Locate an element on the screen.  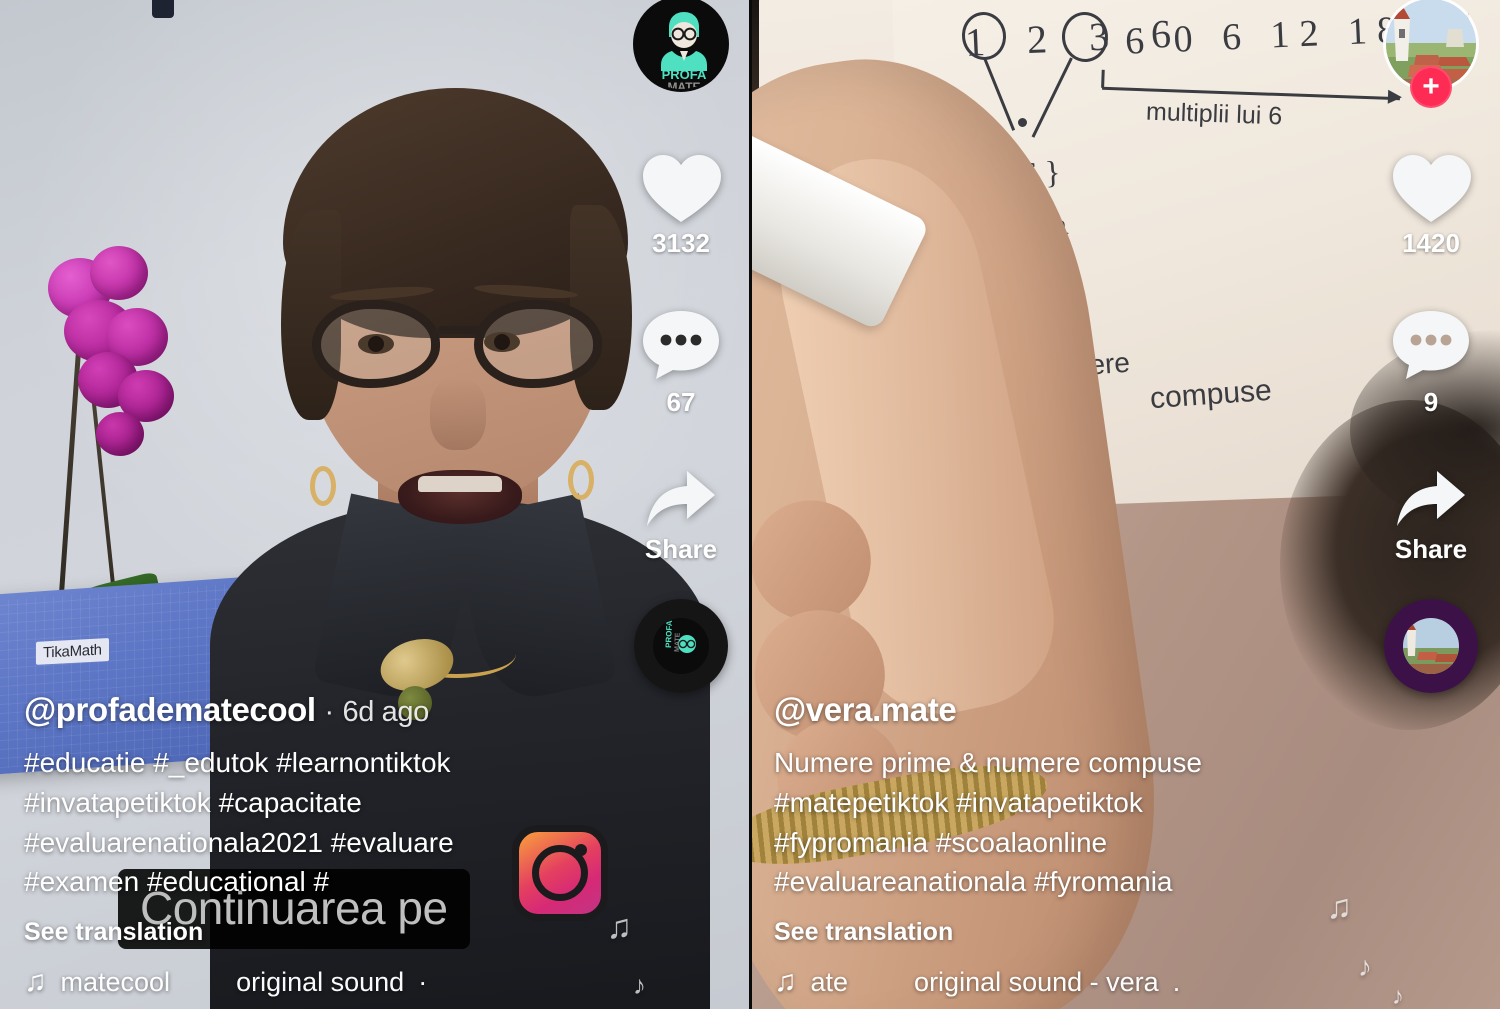
music-disc-artwork: PROFA MATE is located at coordinates (681, 646).